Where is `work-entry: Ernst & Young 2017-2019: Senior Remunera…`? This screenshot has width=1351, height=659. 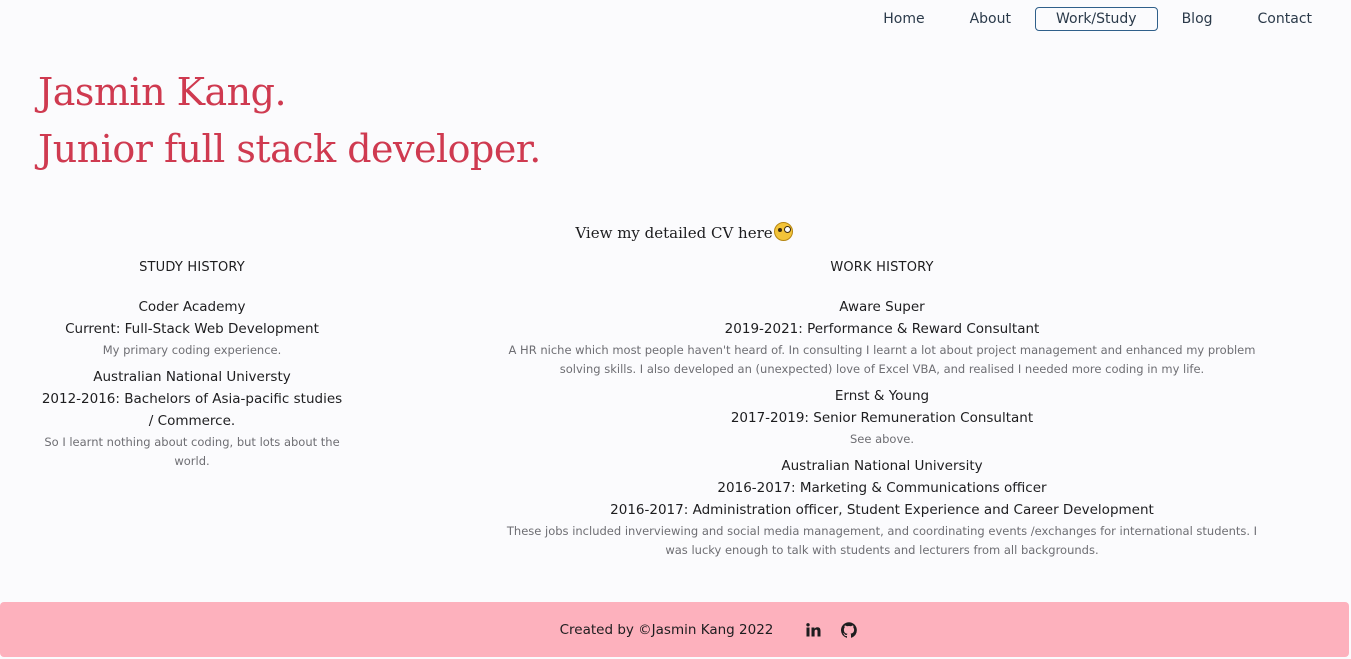 work-entry: Ernst & Young 2017-2019: Senior Remunera… is located at coordinates (882, 417).